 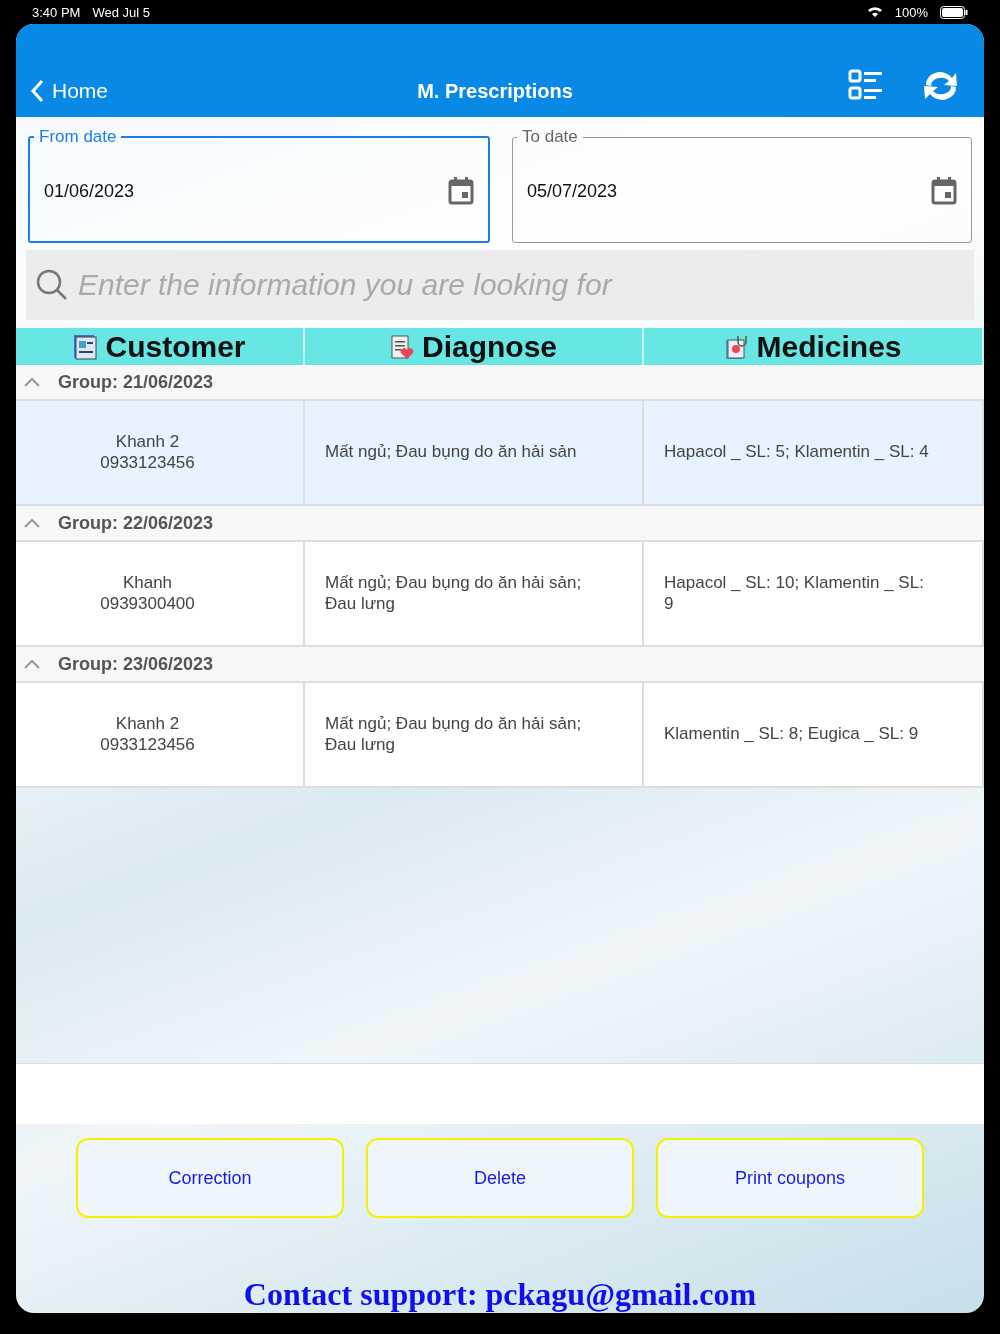 I want to click on clipboard-heart-icon, so click(x=402, y=346).